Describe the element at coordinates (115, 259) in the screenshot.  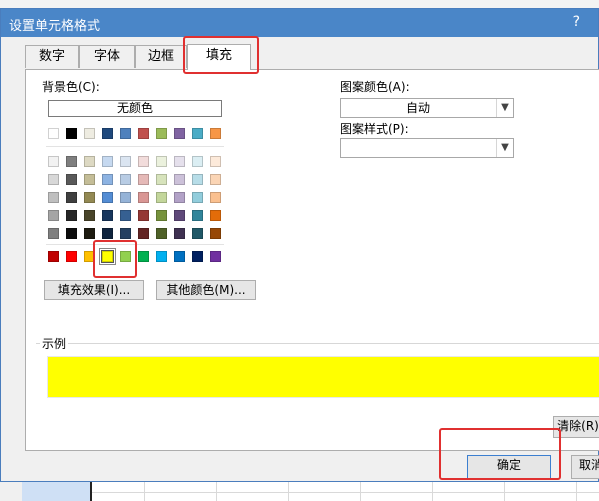
I see `highlight-selected-swatch` at that location.